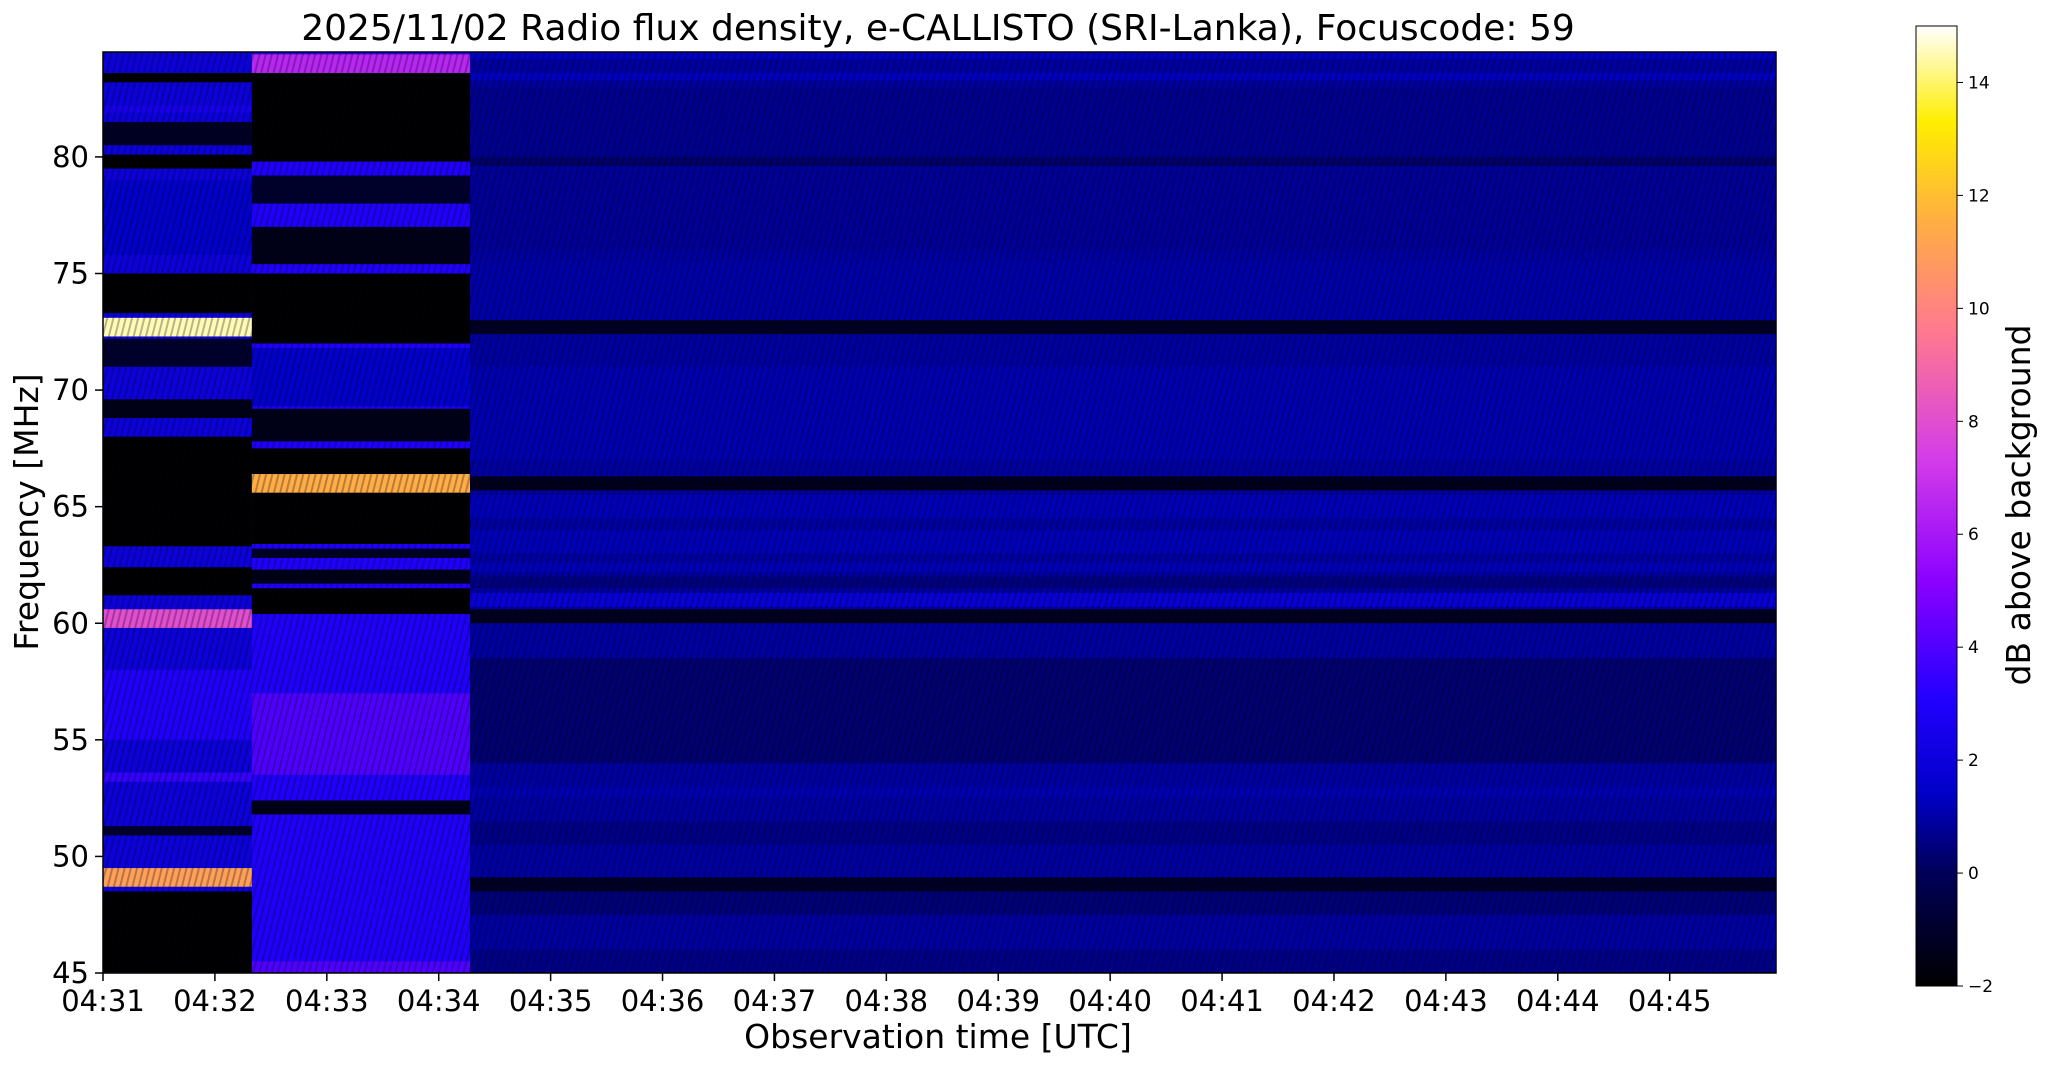  Describe the element at coordinates (1558, 1001) in the screenshot. I see `x-tick-label: 04:44` at that location.